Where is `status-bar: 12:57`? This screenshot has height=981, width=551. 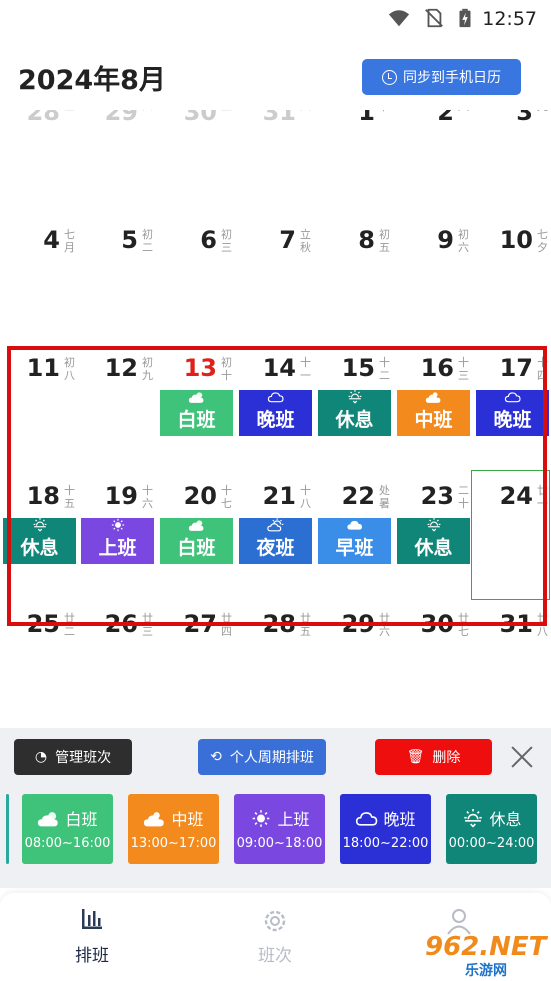 status-bar: 12:57 is located at coordinates (275, 19).